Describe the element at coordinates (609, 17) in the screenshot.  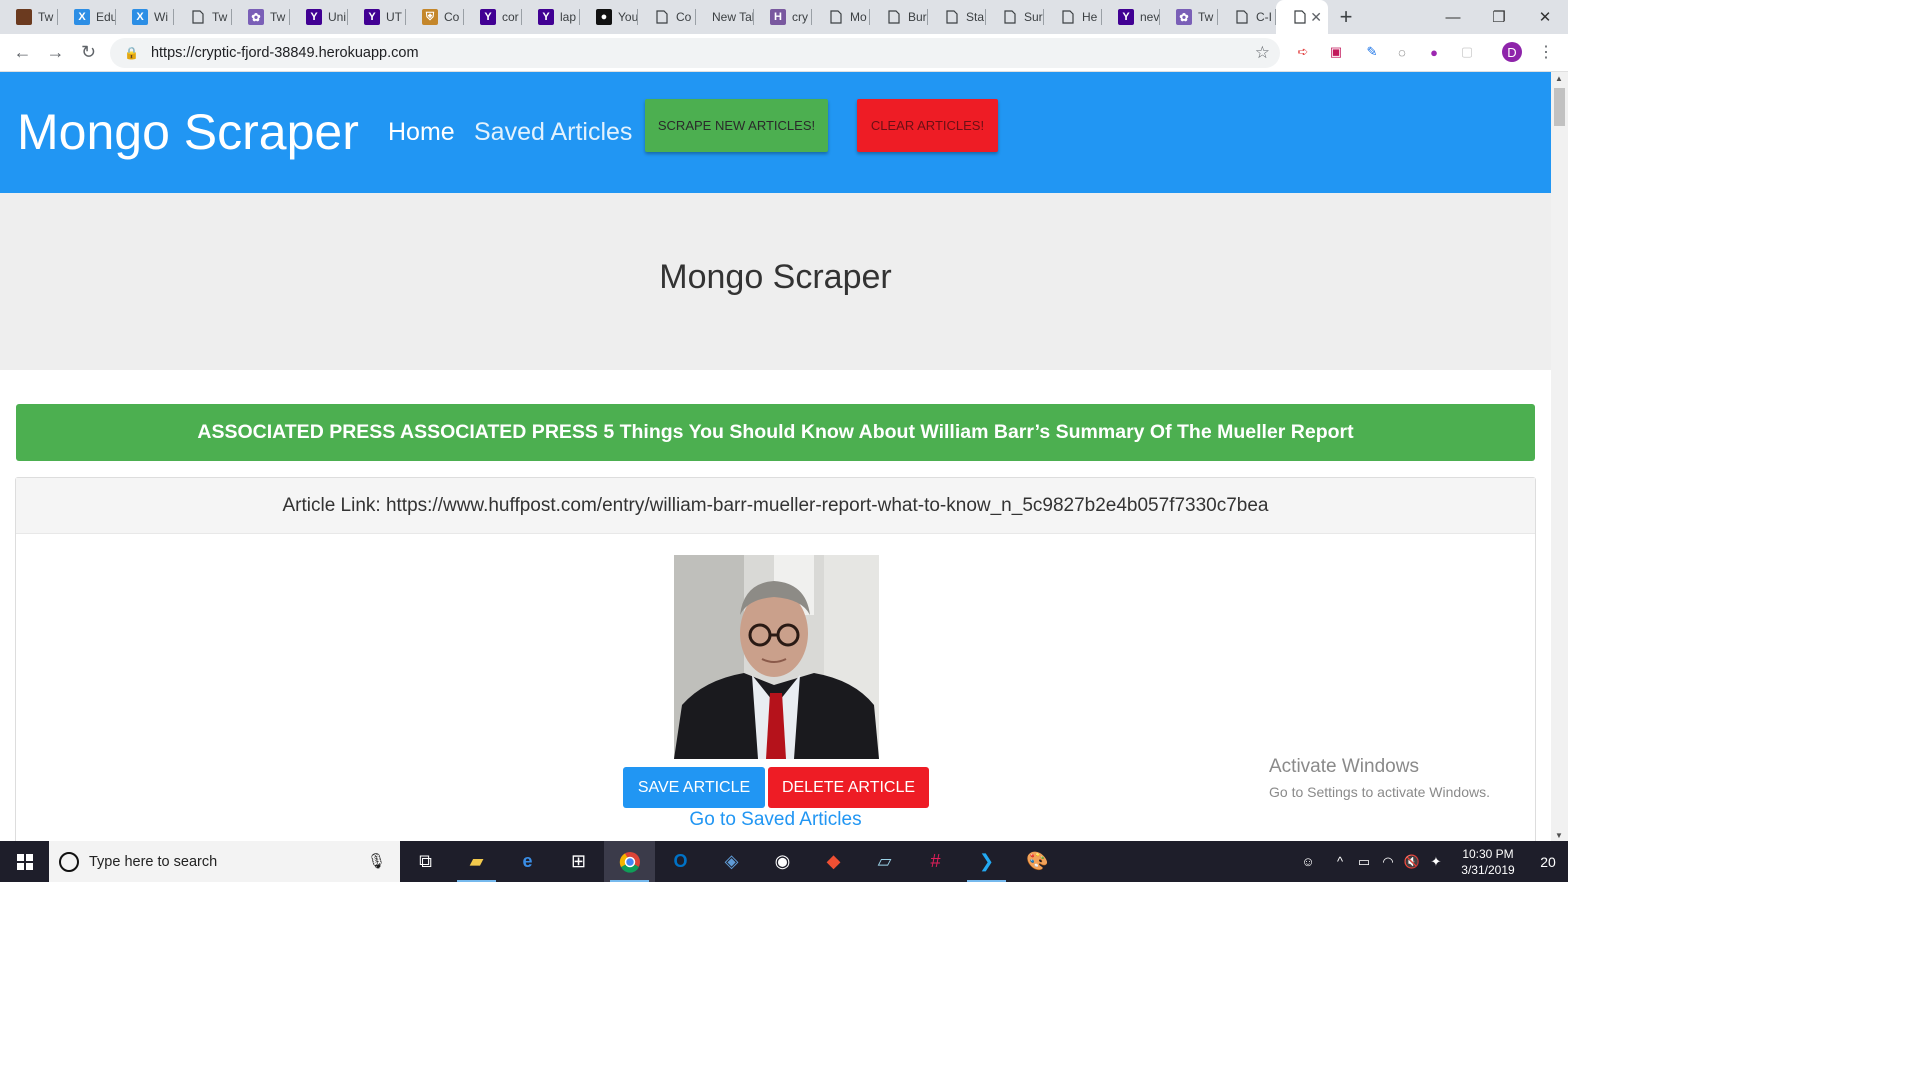
I see `browser-tab: ● You` at that location.